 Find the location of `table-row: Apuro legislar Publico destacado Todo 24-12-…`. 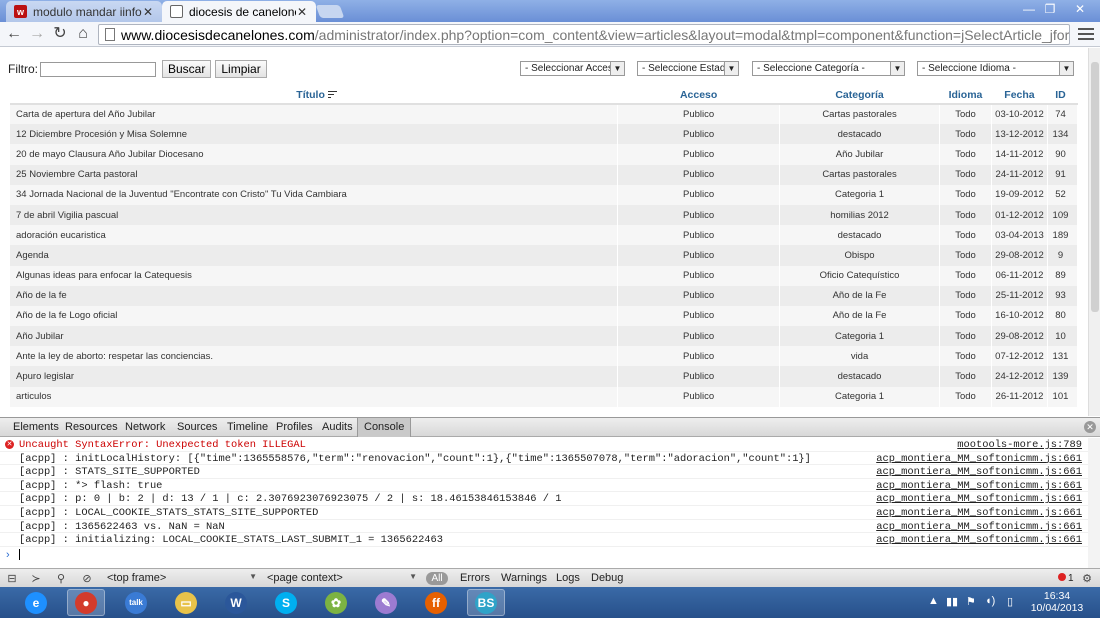

table-row: Apuro legislar Publico destacado Todo 24-12-… is located at coordinates (544, 376).